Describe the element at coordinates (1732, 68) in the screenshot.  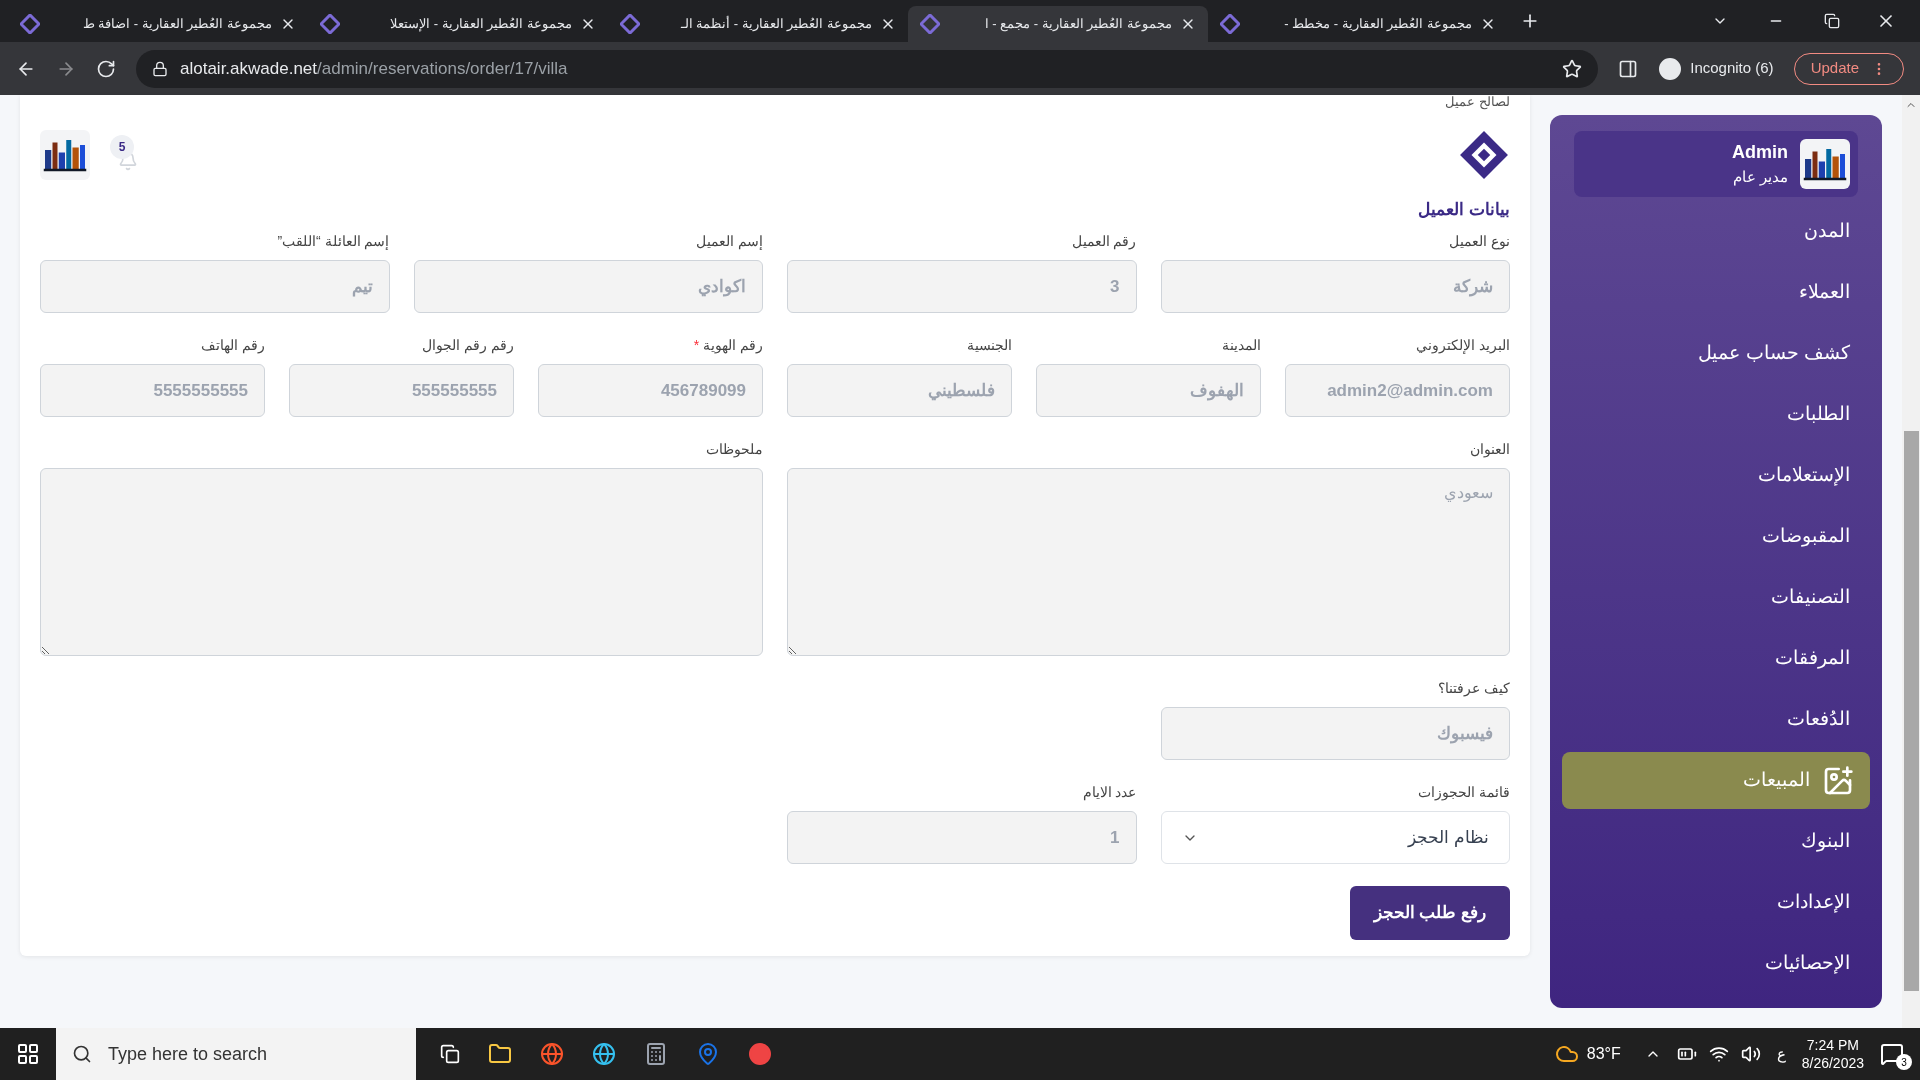
I see `incognito-label: Incognito (6)` at that location.